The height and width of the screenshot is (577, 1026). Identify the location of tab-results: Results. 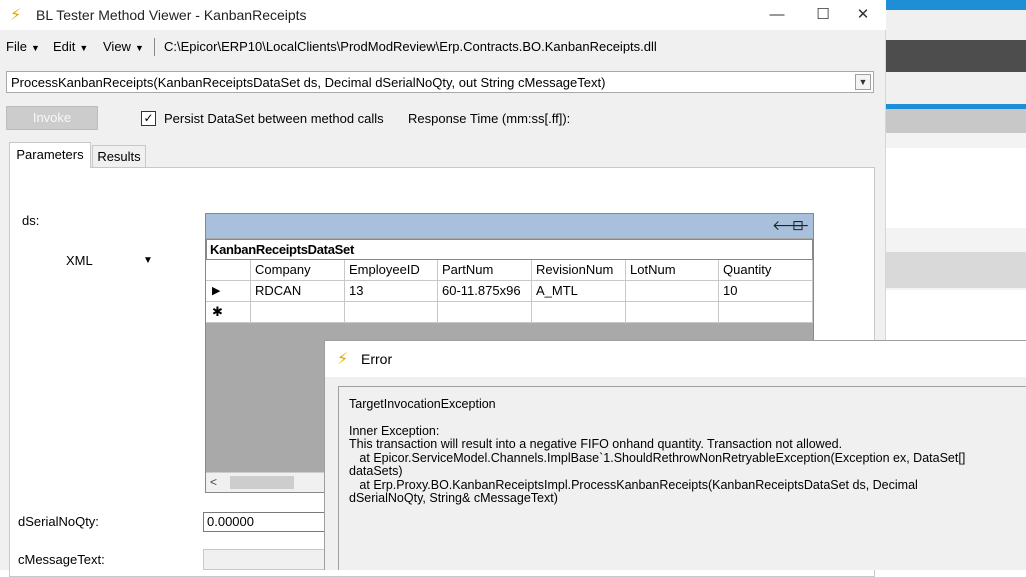
(119, 156).